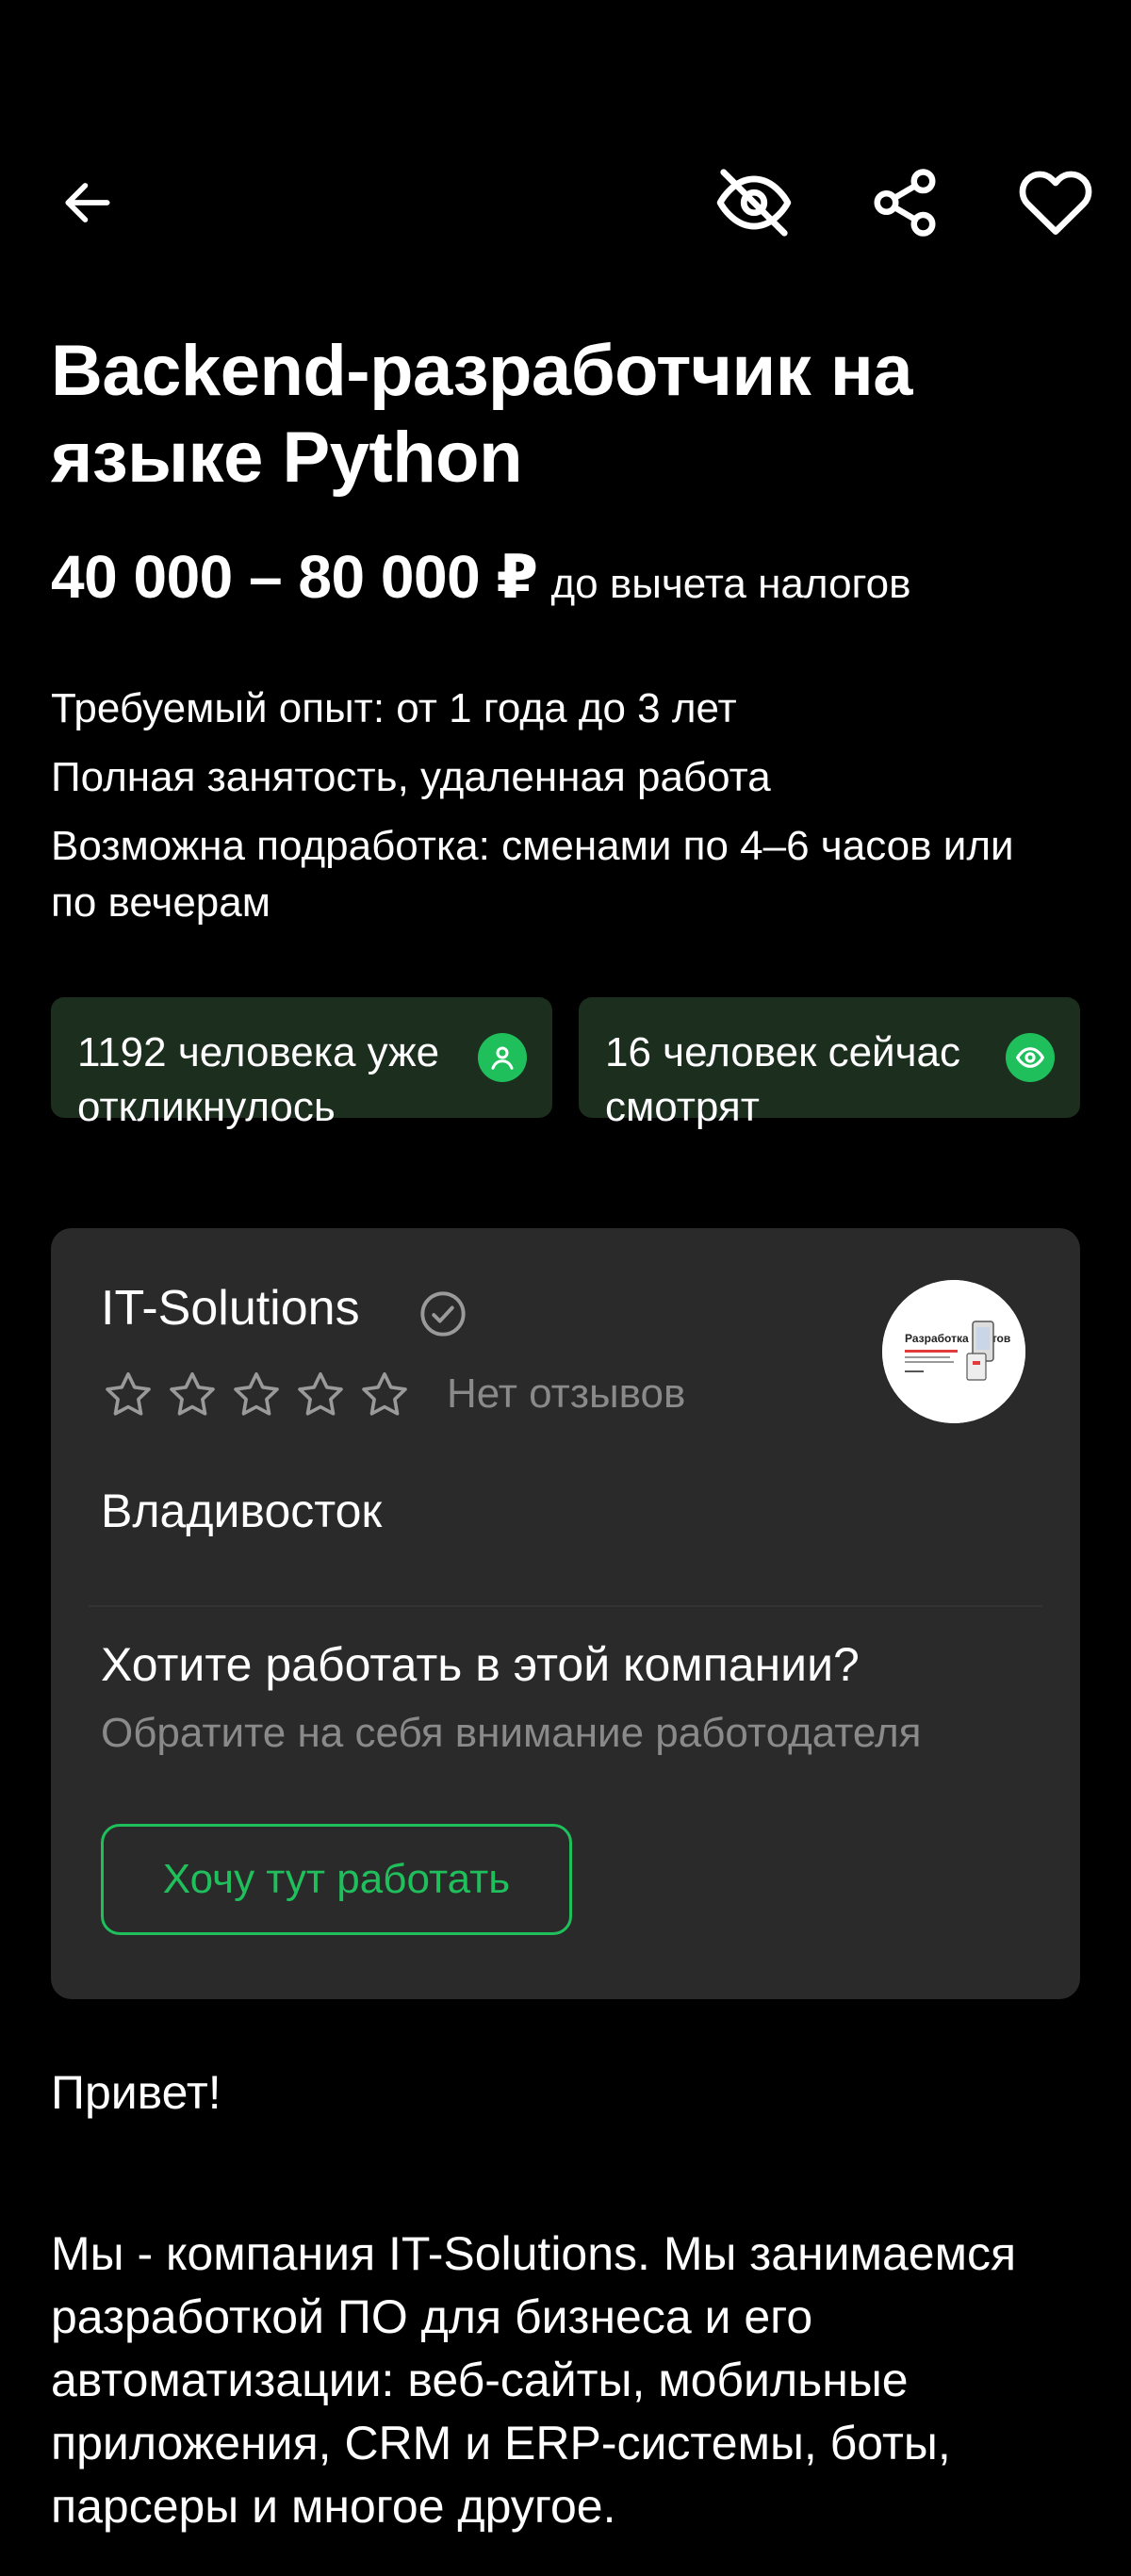  Describe the element at coordinates (231, 1308) in the screenshot. I see `company-name: IT-Solutions` at that location.